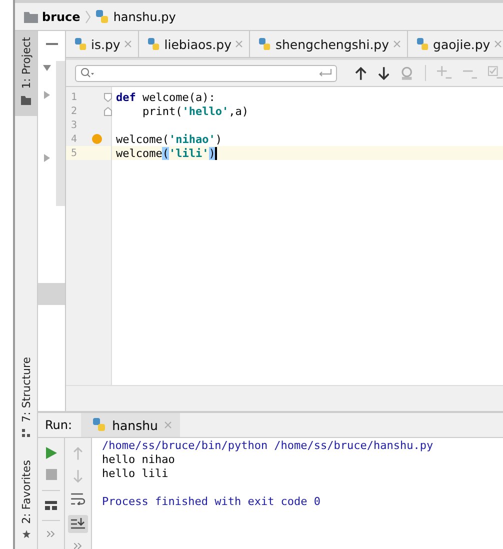 This screenshot has height=549, width=503. Describe the element at coordinates (206, 73) in the screenshot. I see `search-field` at that location.